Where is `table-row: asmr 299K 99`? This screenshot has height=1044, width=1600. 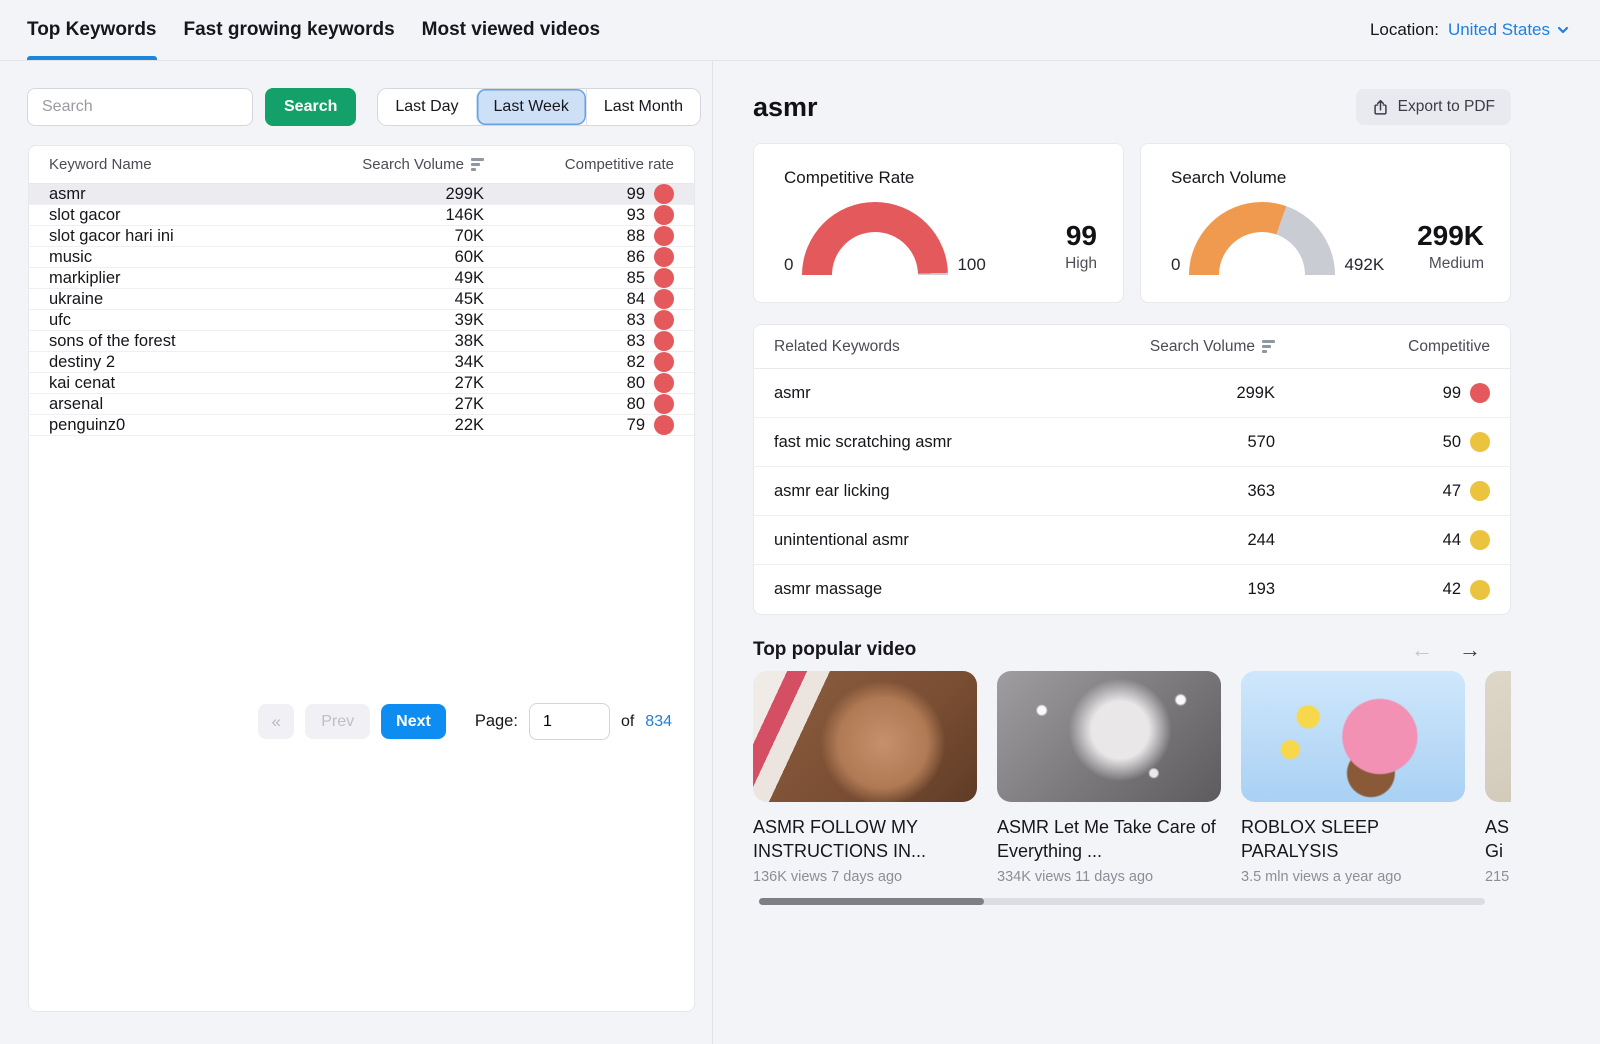 table-row: asmr 299K 99 is located at coordinates (361, 194).